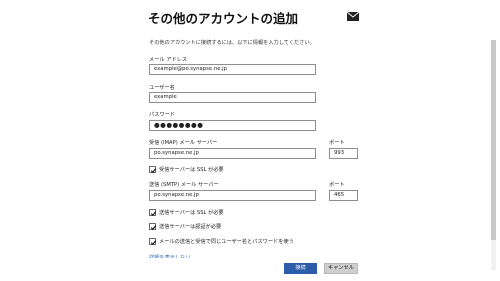  Describe the element at coordinates (343, 195) in the screenshot. I see `outgoing-port-field: 465` at that location.